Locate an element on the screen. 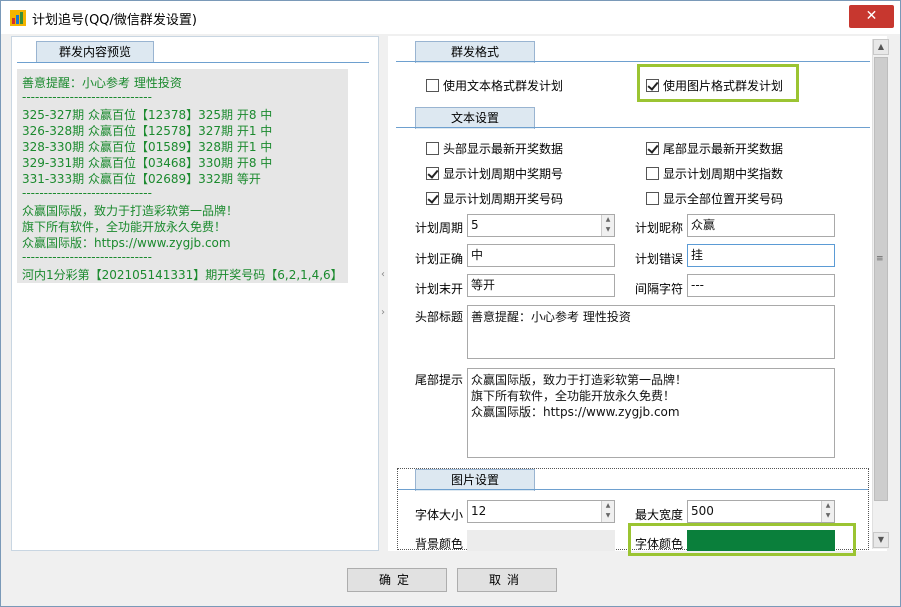  scroll-grip-icon: ≡ is located at coordinates (880, 259).